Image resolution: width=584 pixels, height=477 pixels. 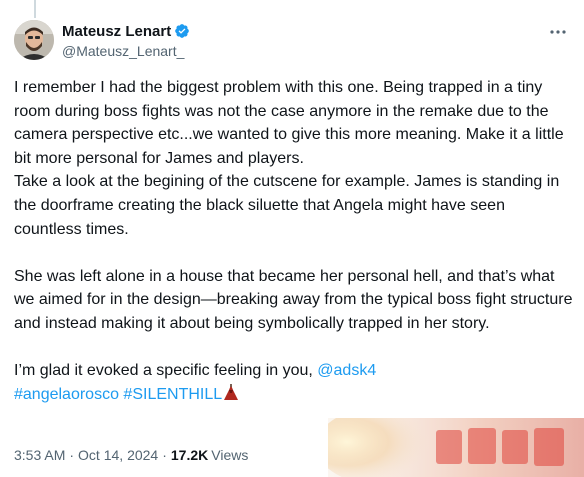 I want to click on tweet-header: Mateusz Lenart @Mateusz_Lenart_, so click(x=292, y=42).